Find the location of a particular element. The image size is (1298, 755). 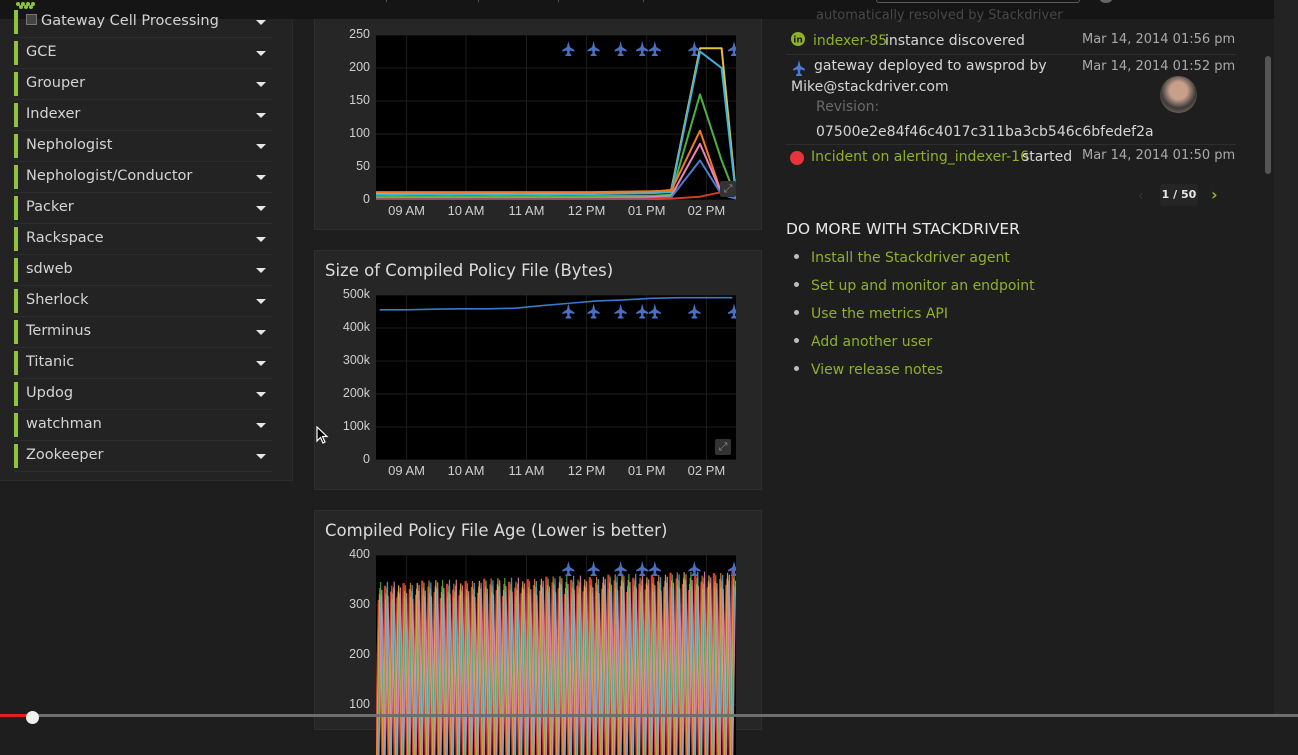

sidebar-group-item: Packer is located at coordinates (143, 208).